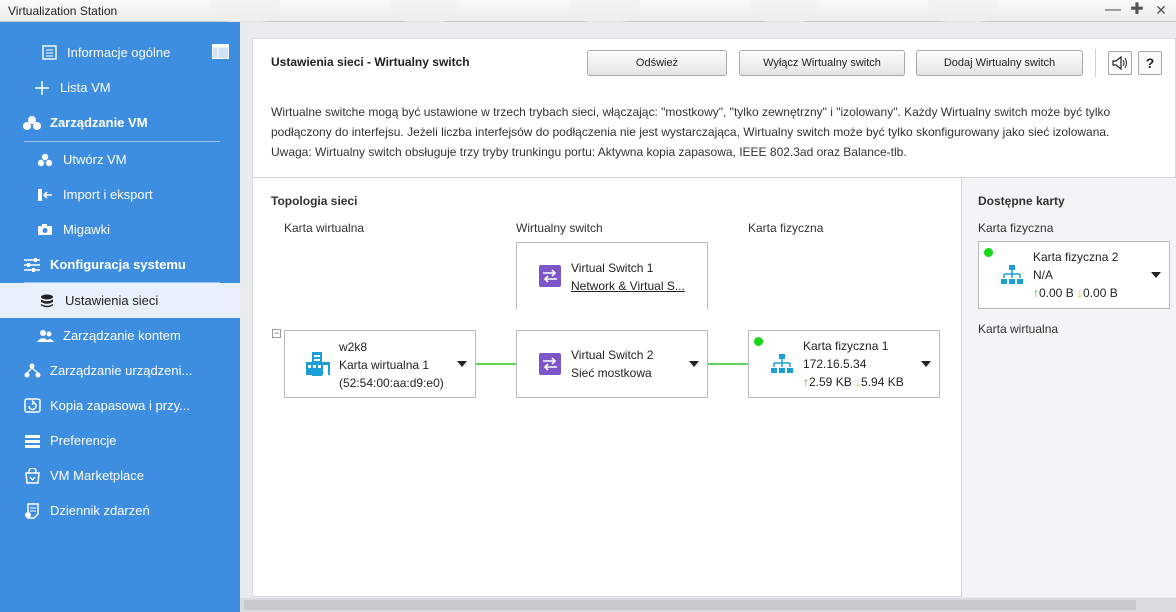  Describe the element at coordinates (384, 365) in the screenshot. I see `virtual-adapter-name: Karta wirtualna 1` at that location.